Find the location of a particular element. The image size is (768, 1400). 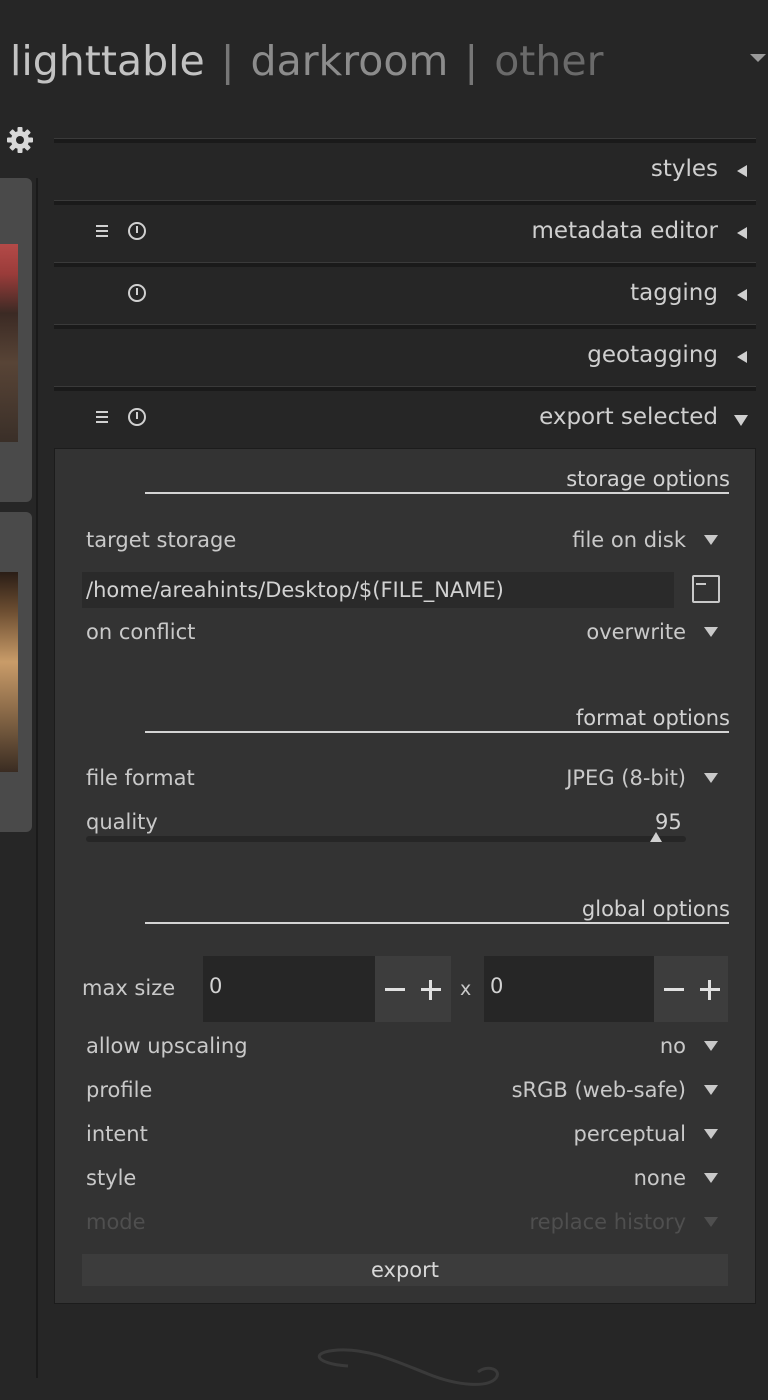

module-title: export selected is located at coordinates (628, 417).